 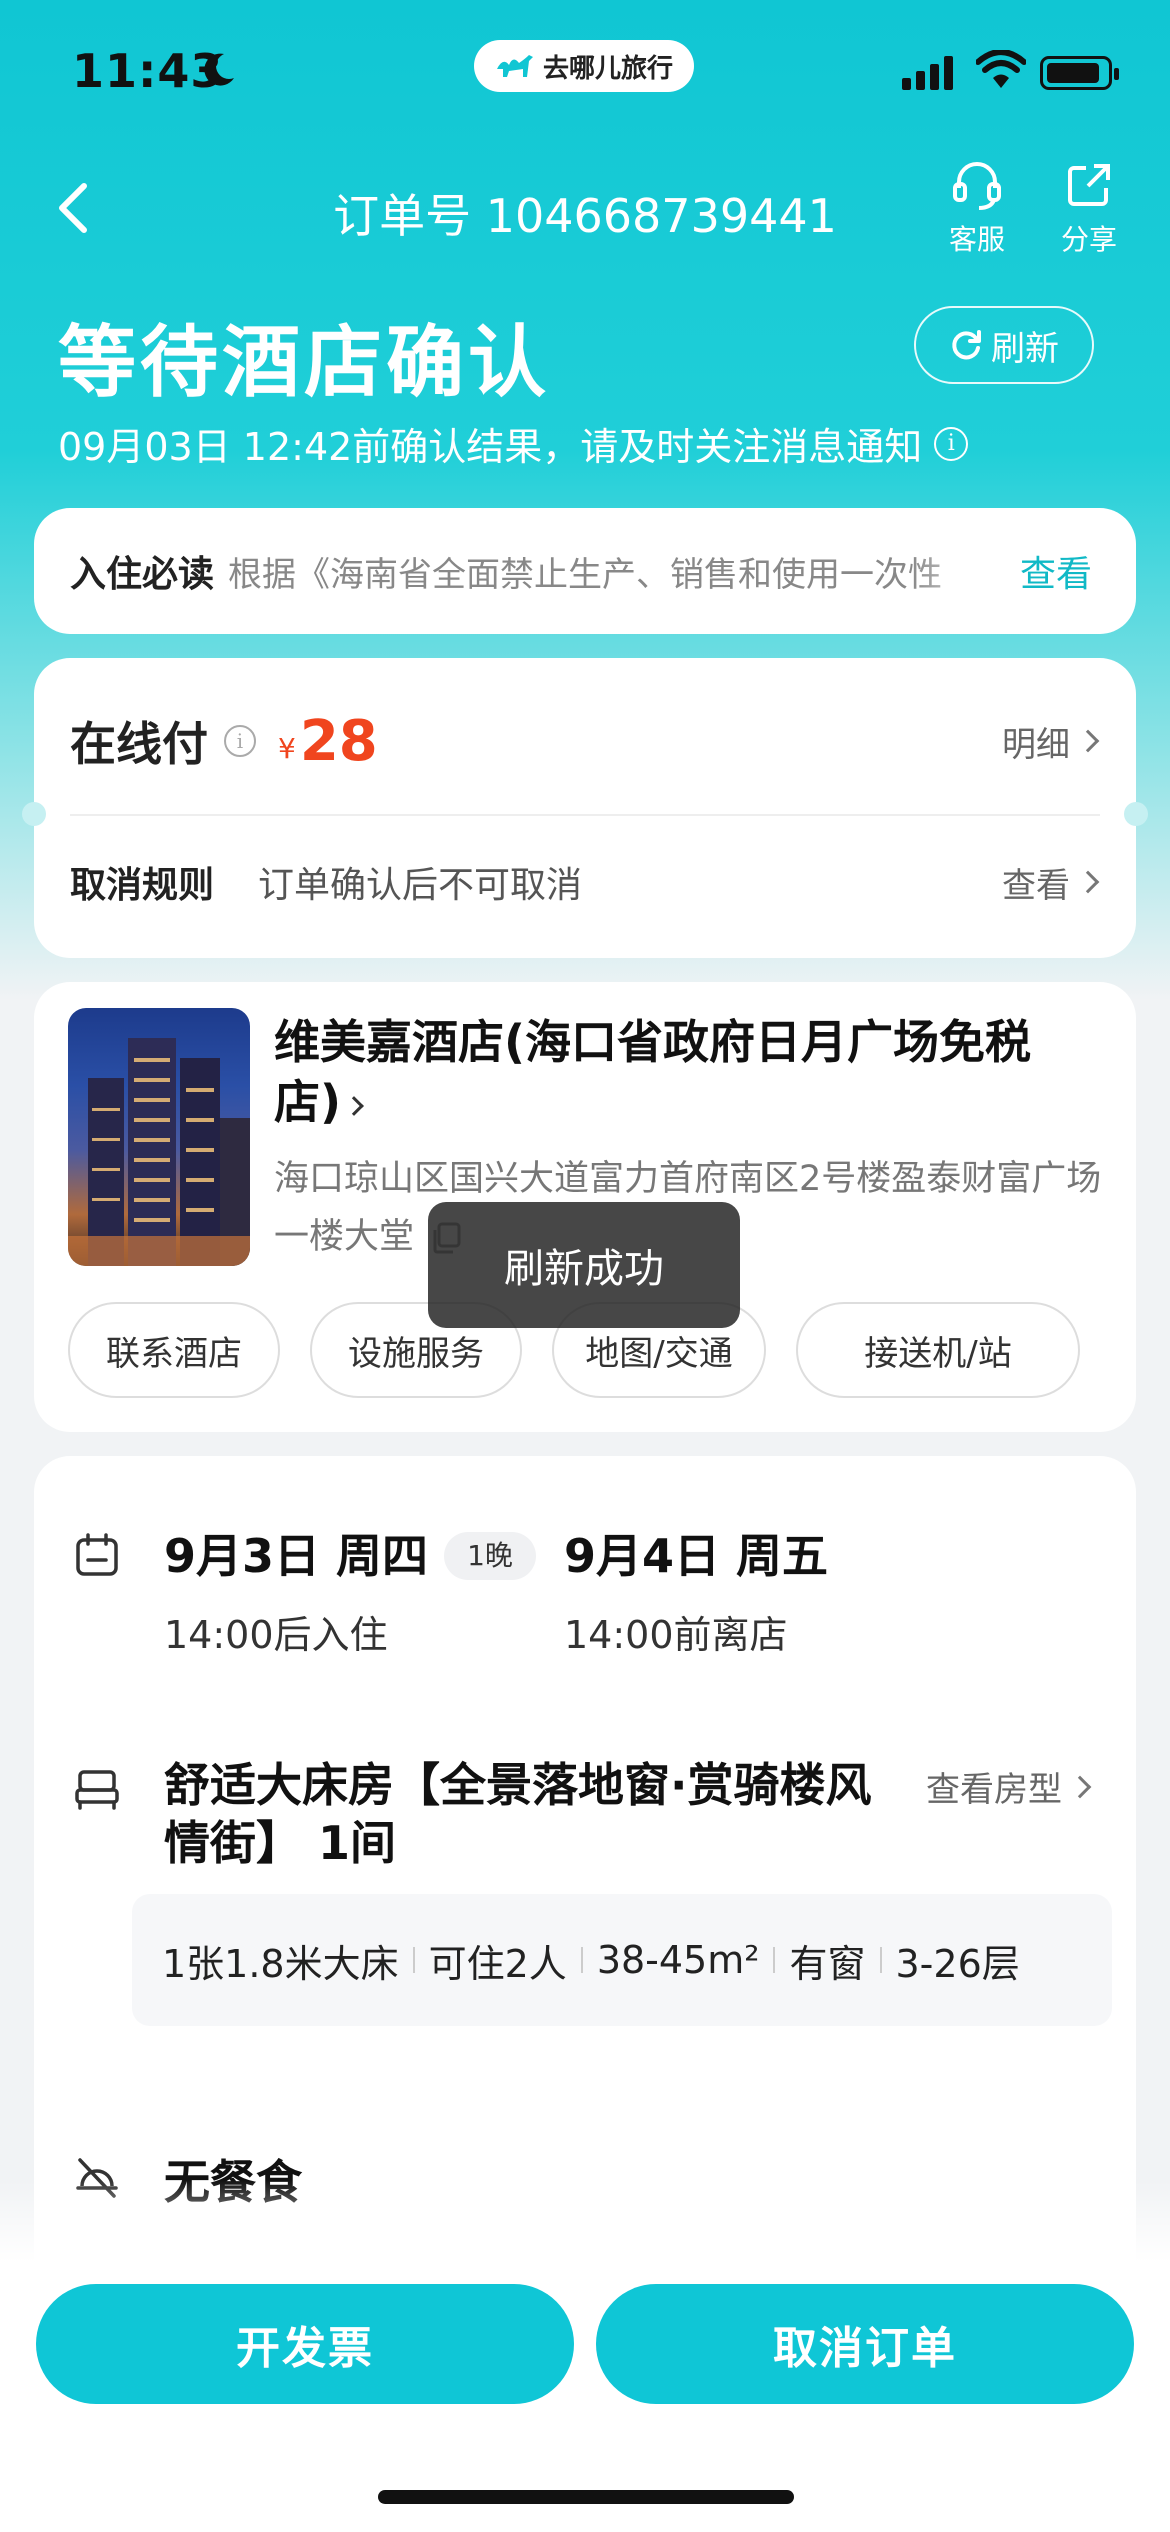 I want to click on checkout-time: 14:00前离店, so click(x=676, y=1635).